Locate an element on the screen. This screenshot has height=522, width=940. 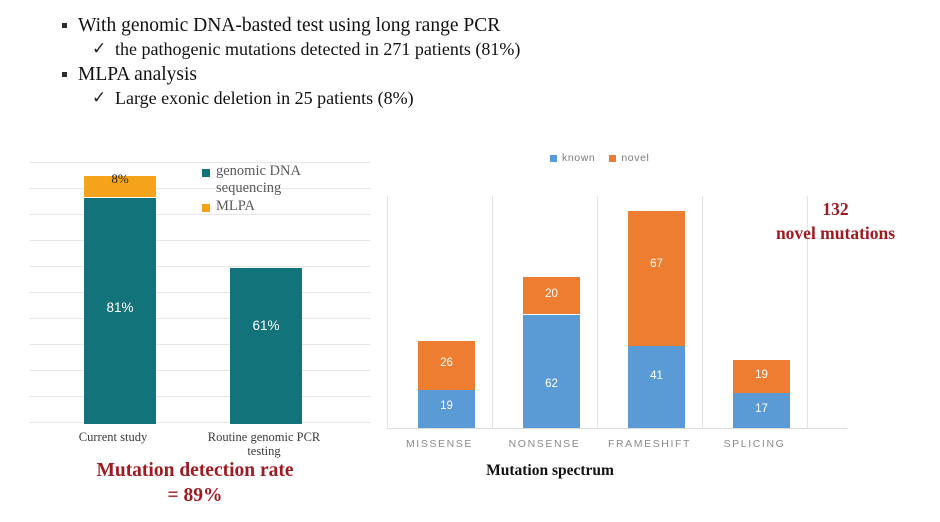
x-axis-label-missense: MISSENSE is located at coordinates (439, 444).